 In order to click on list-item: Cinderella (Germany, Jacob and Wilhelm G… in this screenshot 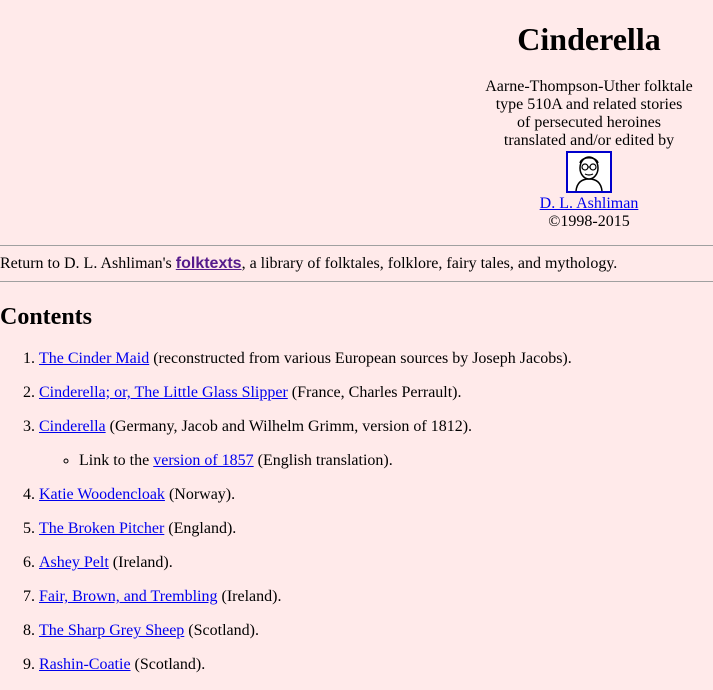, I will do `click(376, 444)`.